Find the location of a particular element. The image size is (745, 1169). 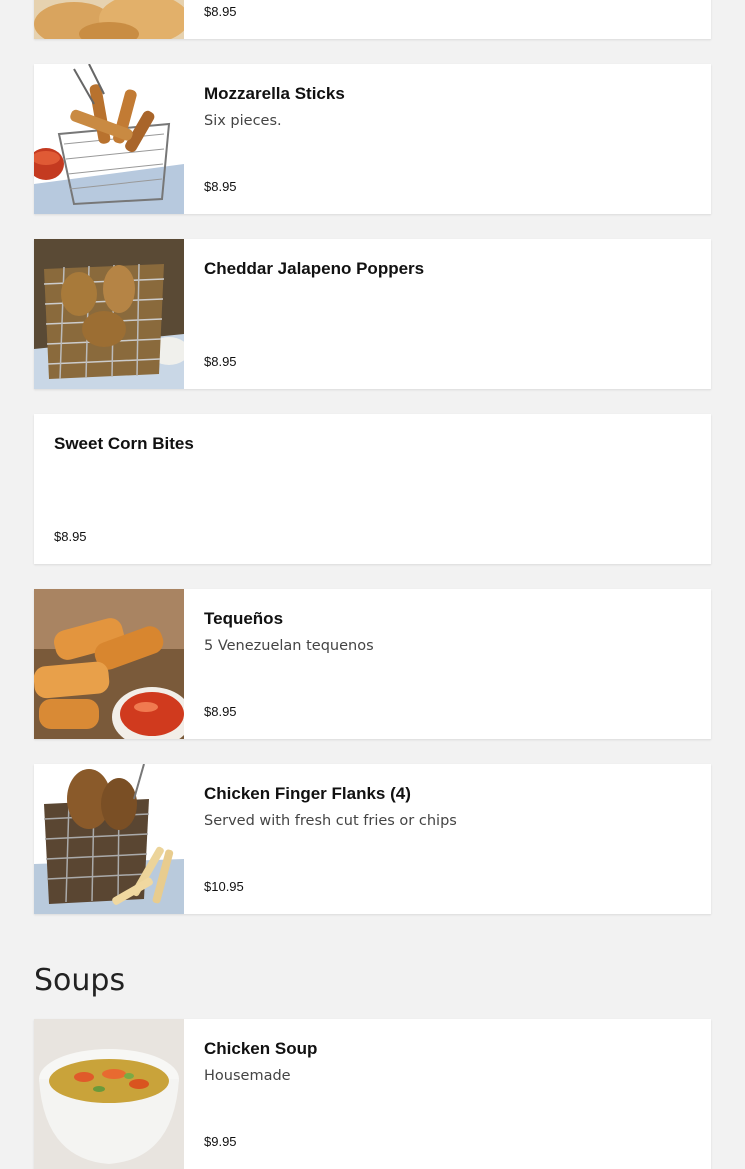

item-name: Mozzarella Sticks is located at coordinates (274, 93).